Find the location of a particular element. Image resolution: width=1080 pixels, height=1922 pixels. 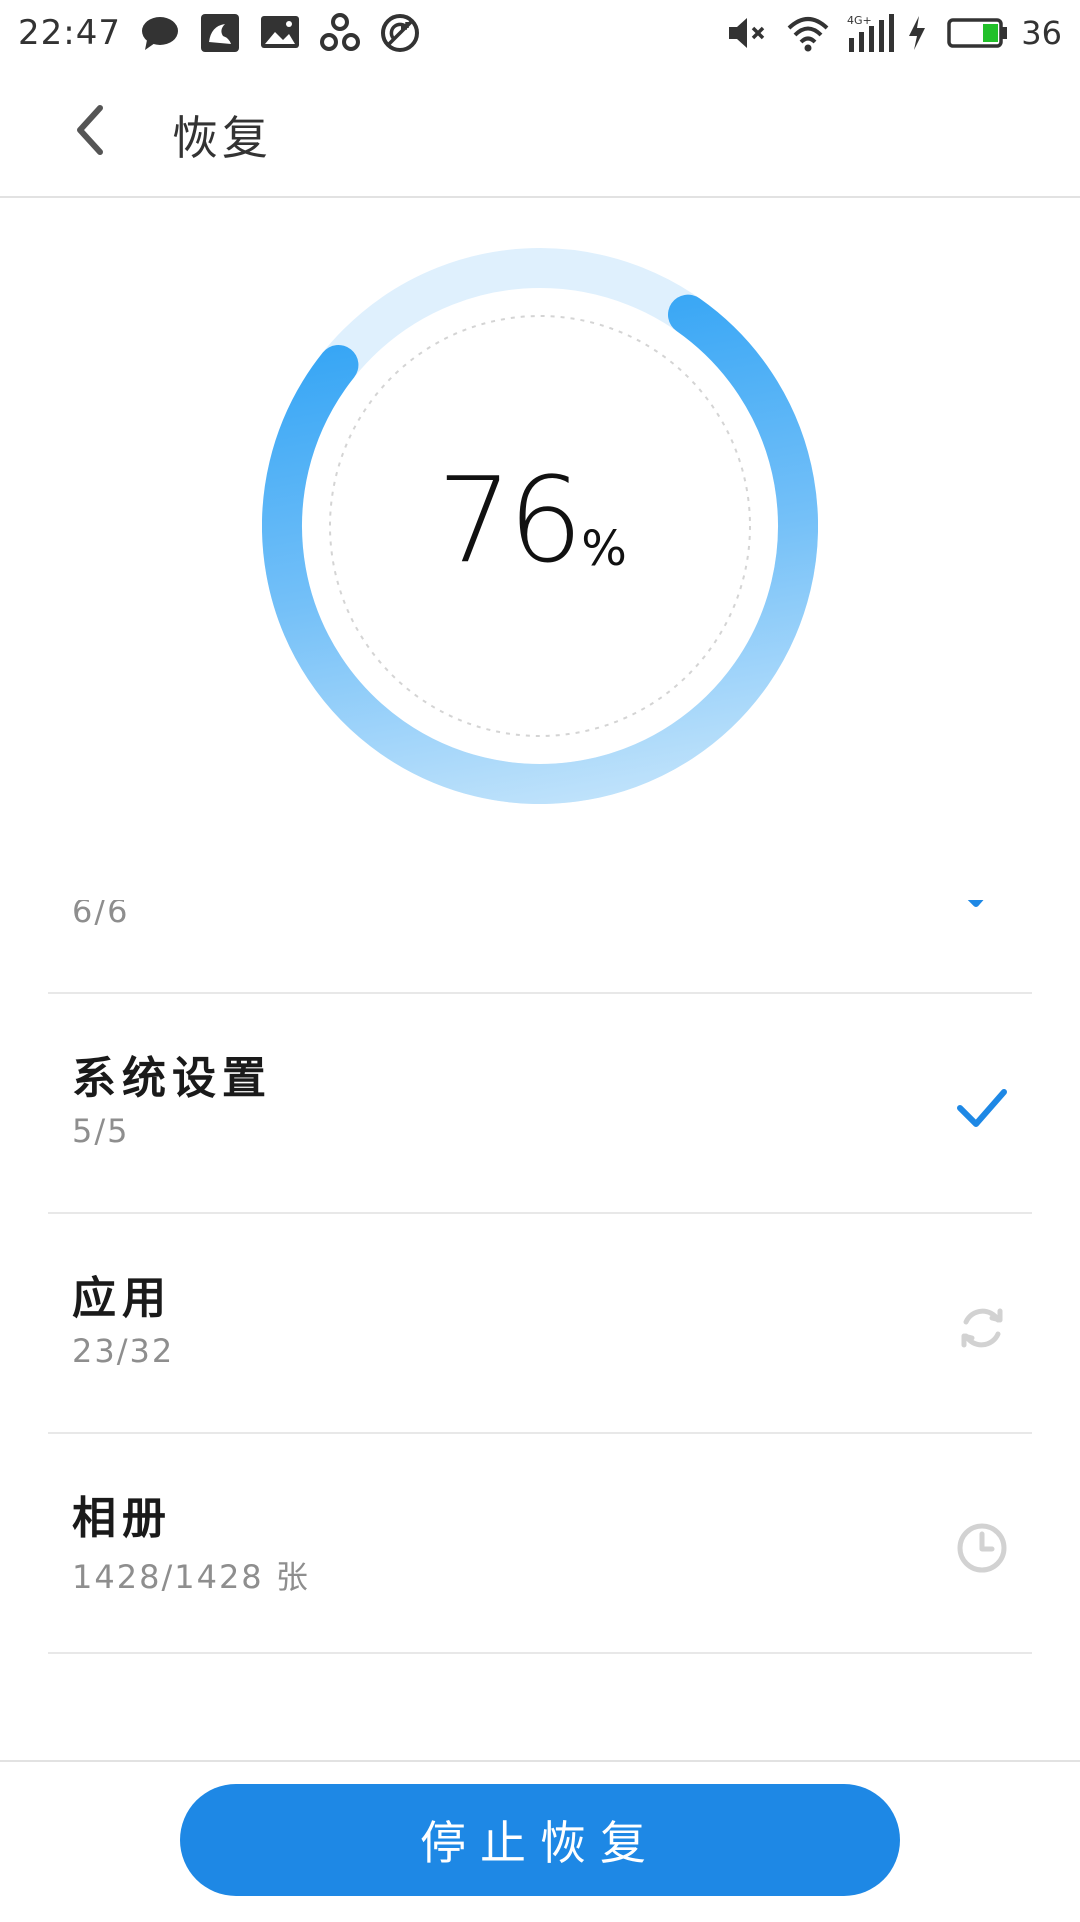

stop-restore-button: 停止恢复 is located at coordinates (540, 1840).